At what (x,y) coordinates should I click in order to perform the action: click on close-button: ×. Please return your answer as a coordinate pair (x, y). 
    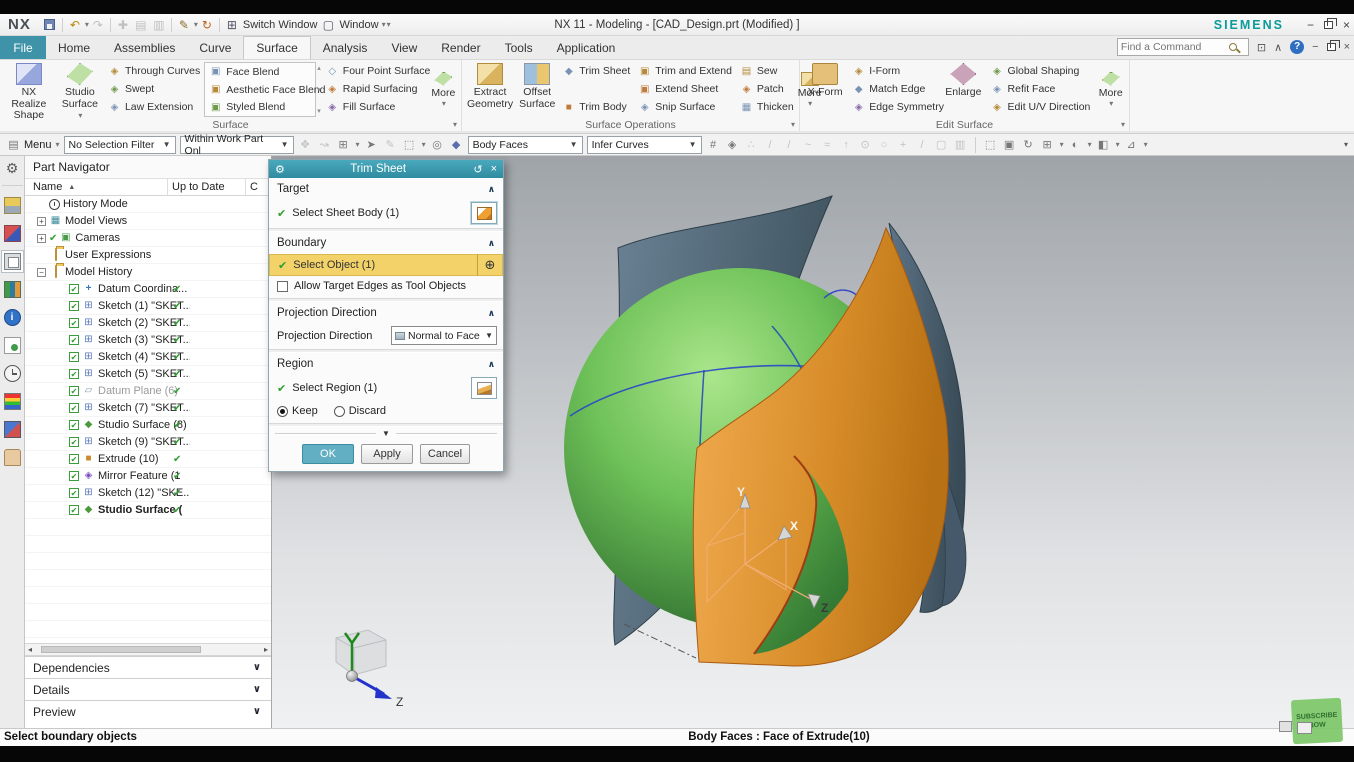
    Looking at the image, I should click on (1346, 25).